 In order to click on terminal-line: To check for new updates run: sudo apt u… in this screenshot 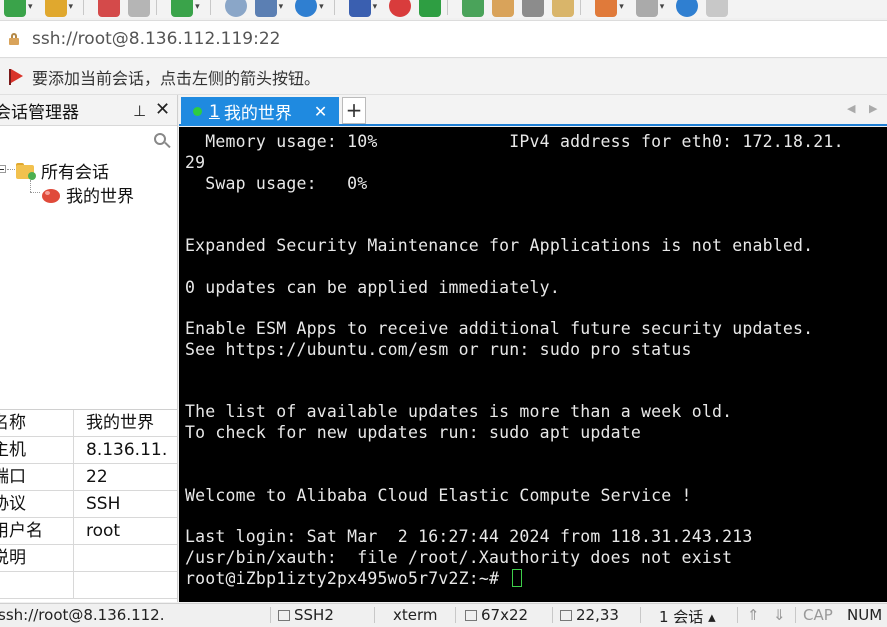, I will do `click(413, 433)`.